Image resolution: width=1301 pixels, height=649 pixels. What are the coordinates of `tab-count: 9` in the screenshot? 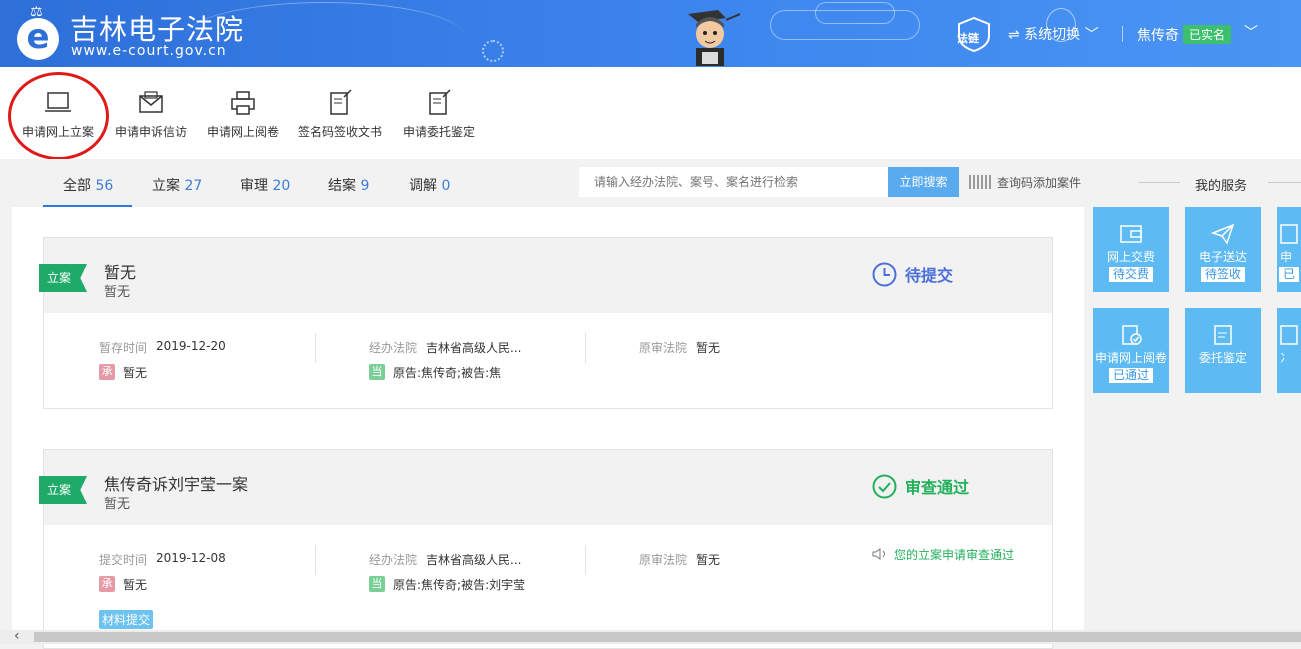 It's located at (365, 186).